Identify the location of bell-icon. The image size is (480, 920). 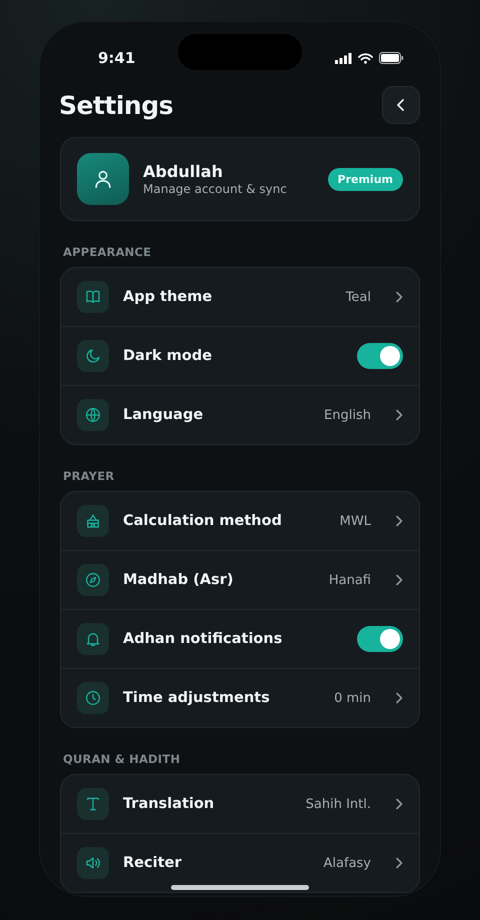
(93, 639).